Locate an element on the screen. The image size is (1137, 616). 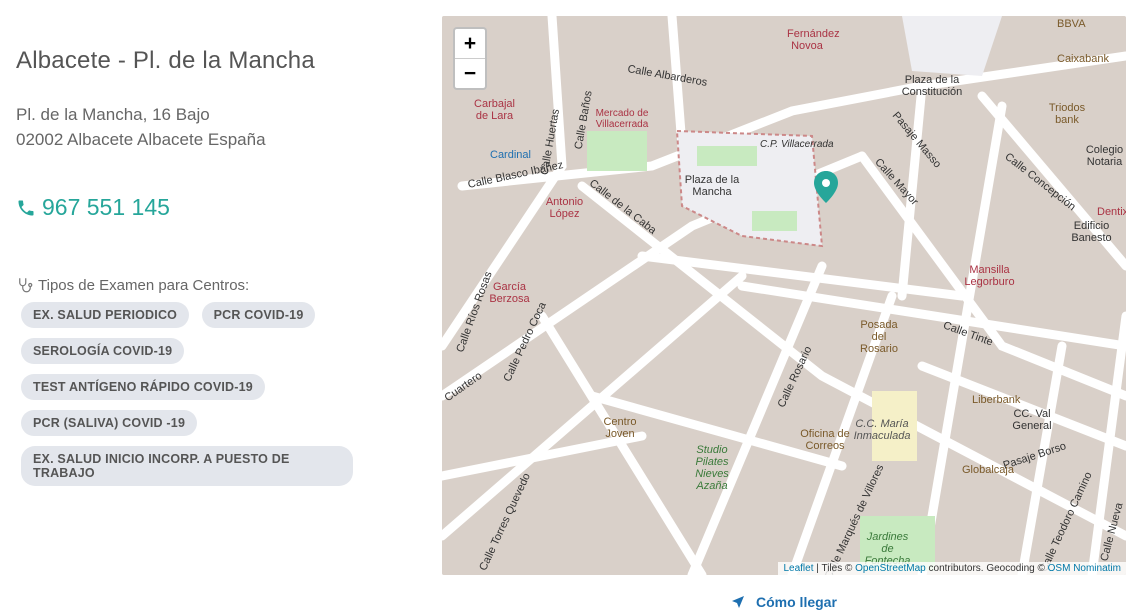
address-line-1: Pl. de la Mancha, 16 Bajo is located at coordinates (113, 114).